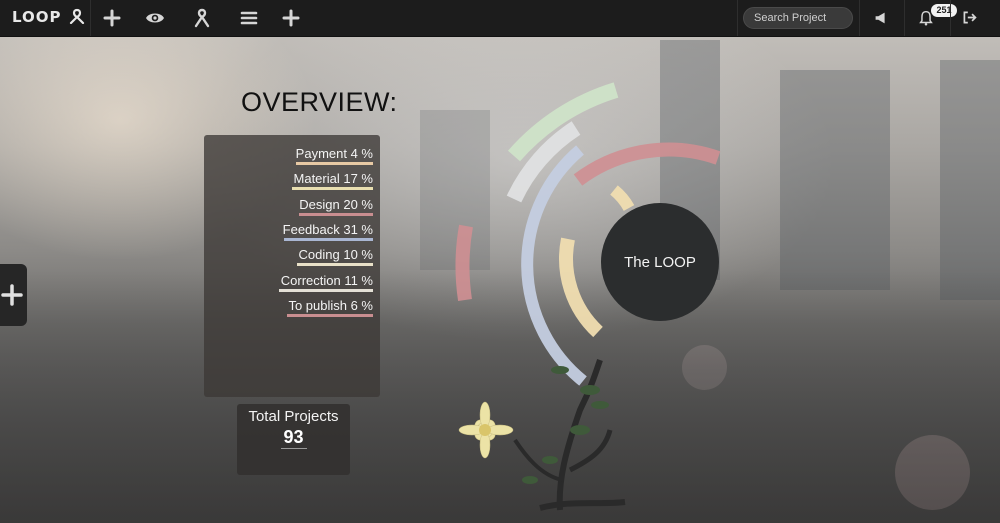 The width and height of the screenshot is (1000, 523). I want to click on stat-label: Coding 10 %, so click(335, 254).